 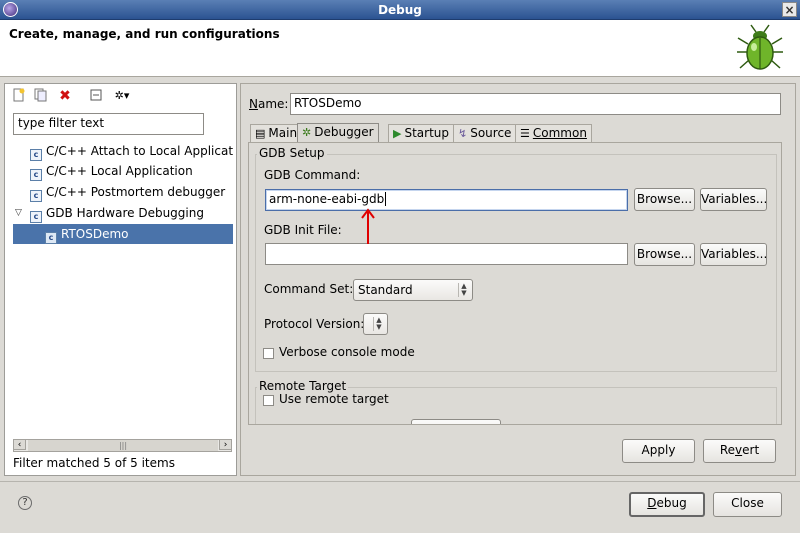 What do you see at coordinates (747, 504) in the screenshot?
I see `close-button: Close` at bounding box center [747, 504].